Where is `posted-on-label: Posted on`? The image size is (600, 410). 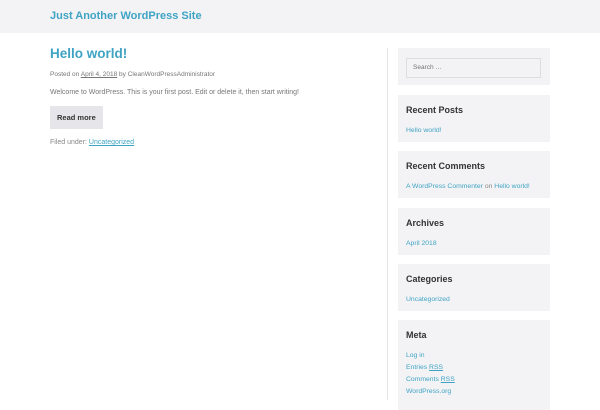 posted-on-label: Posted on is located at coordinates (65, 74).